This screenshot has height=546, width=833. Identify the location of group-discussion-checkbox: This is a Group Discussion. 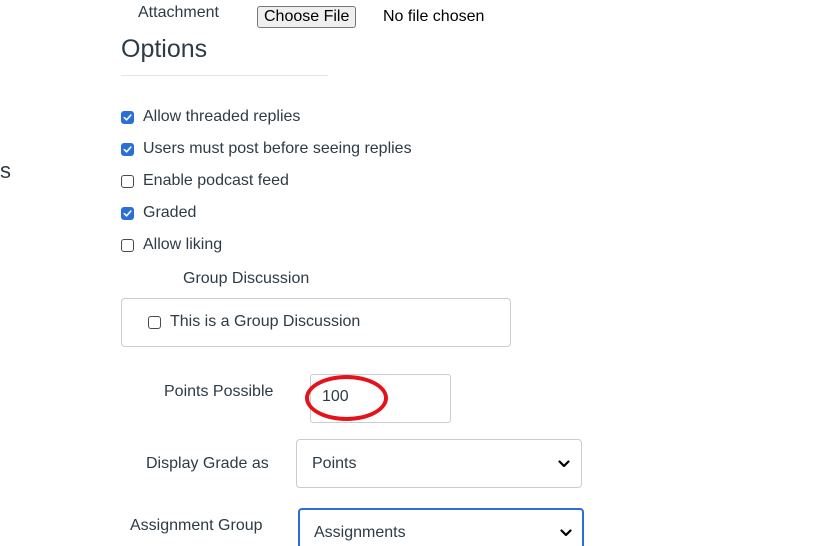
(254, 322).